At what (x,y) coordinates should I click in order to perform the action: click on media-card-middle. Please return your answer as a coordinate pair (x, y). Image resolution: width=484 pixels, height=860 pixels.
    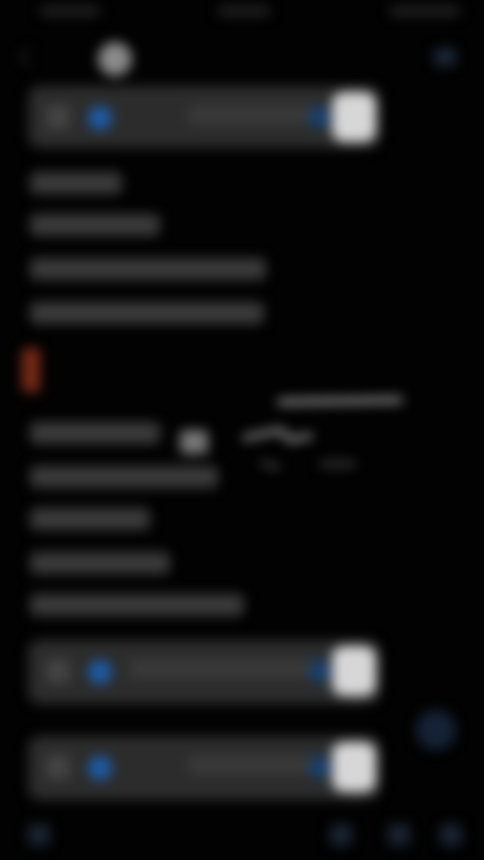
    Looking at the image, I should click on (204, 672).